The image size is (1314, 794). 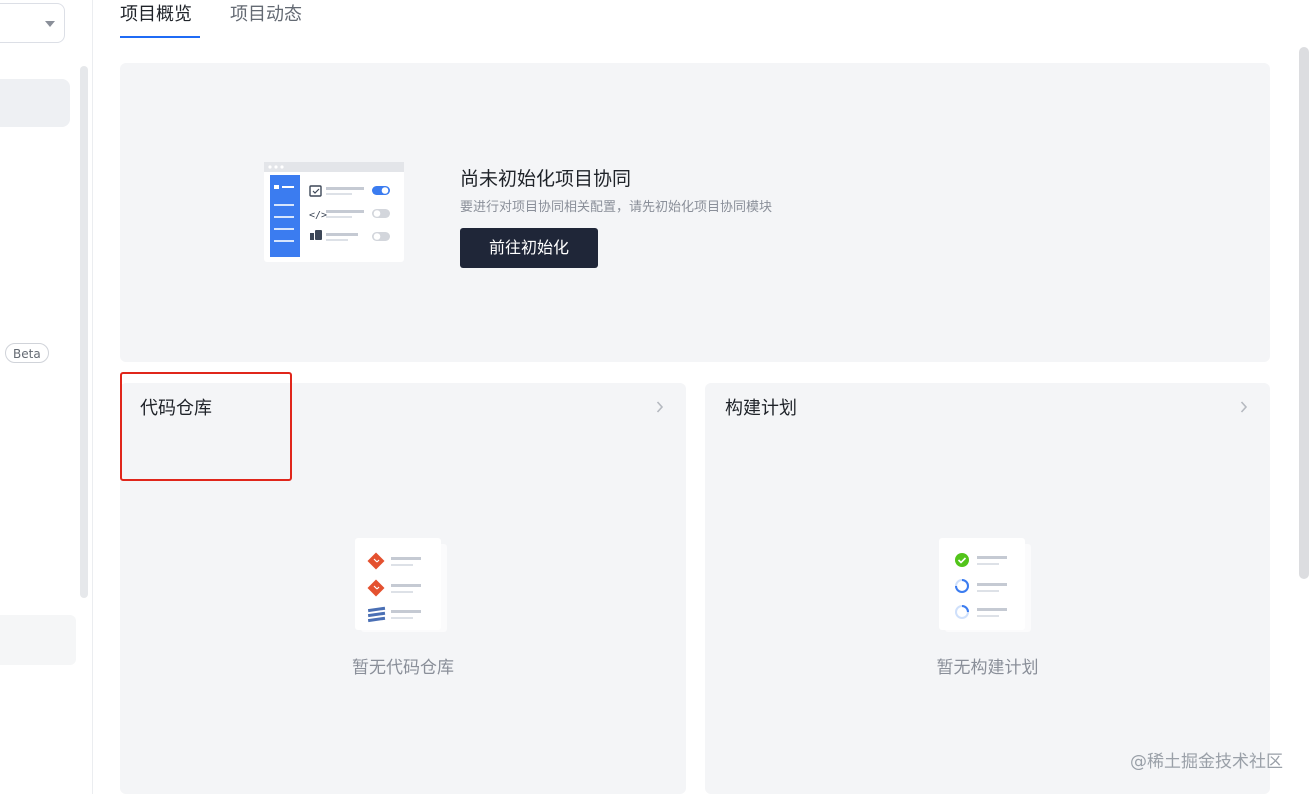 I want to click on banner-description: 要进行对项目协同相关配置，请先初始化项目协同模块, so click(x=616, y=207).